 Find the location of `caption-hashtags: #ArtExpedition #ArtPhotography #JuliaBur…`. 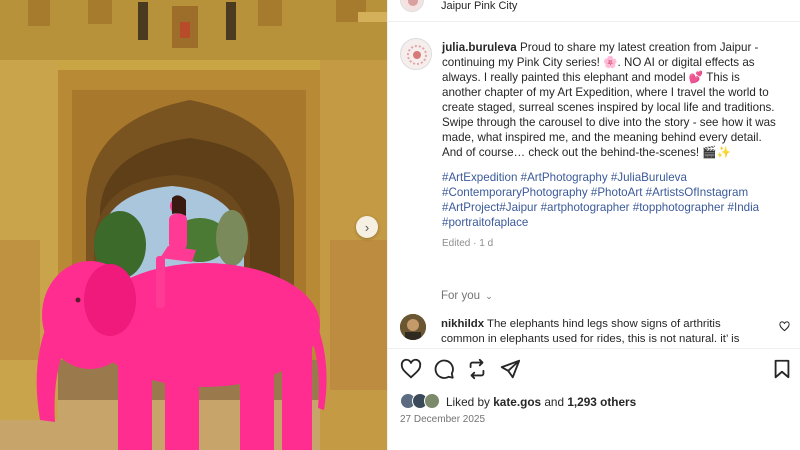

caption-hashtags: #ArtExpedition #ArtPhotography #JuliaBur… is located at coordinates (612, 200).